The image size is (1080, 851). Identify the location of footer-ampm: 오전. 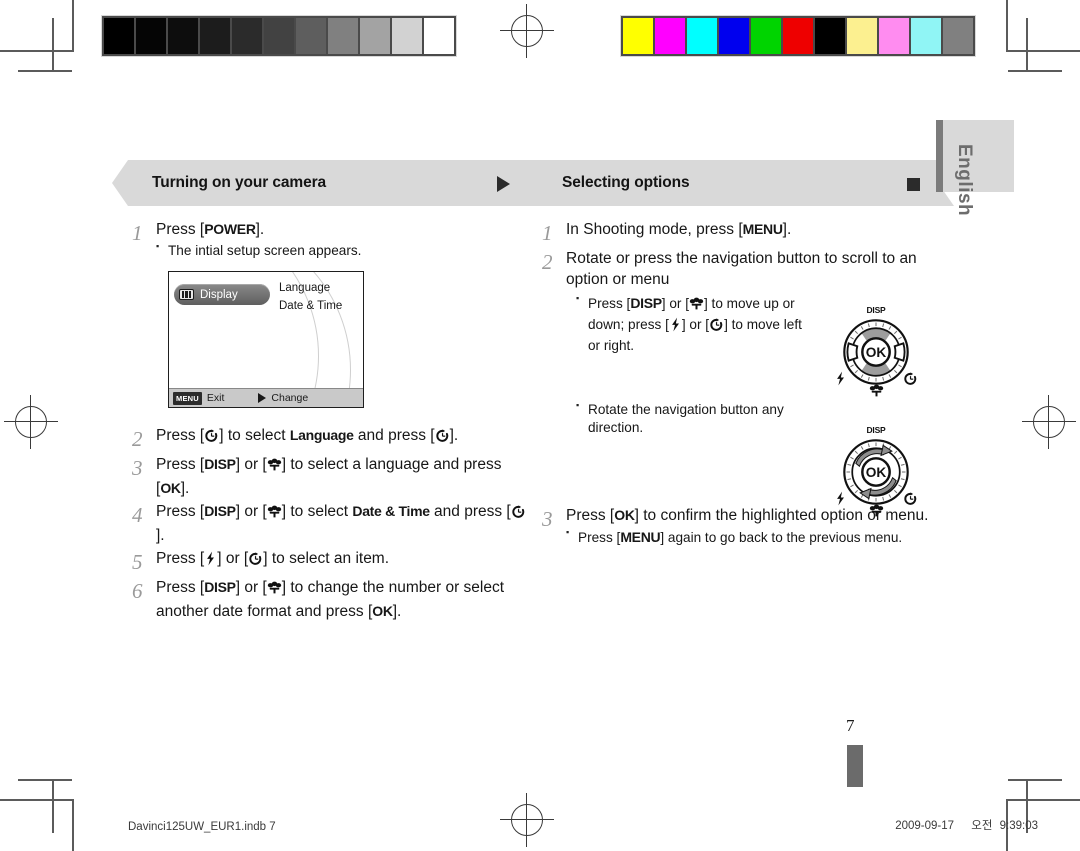
(982, 826).